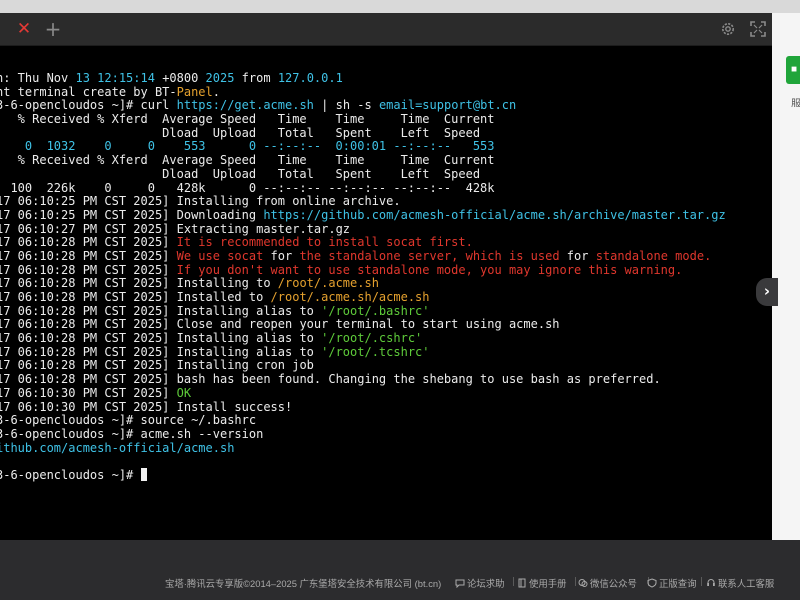 This screenshot has height=600, width=800. I want to click on terminal-text: email=support@bt.cn, so click(447, 105).